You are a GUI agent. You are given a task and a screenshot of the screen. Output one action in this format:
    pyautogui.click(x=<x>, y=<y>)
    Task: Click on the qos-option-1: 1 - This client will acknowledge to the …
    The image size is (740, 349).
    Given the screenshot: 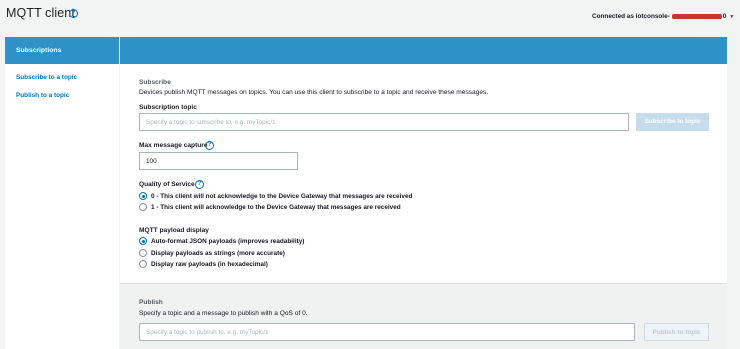 What is the action you would take?
    pyautogui.click(x=270, y=208)
    